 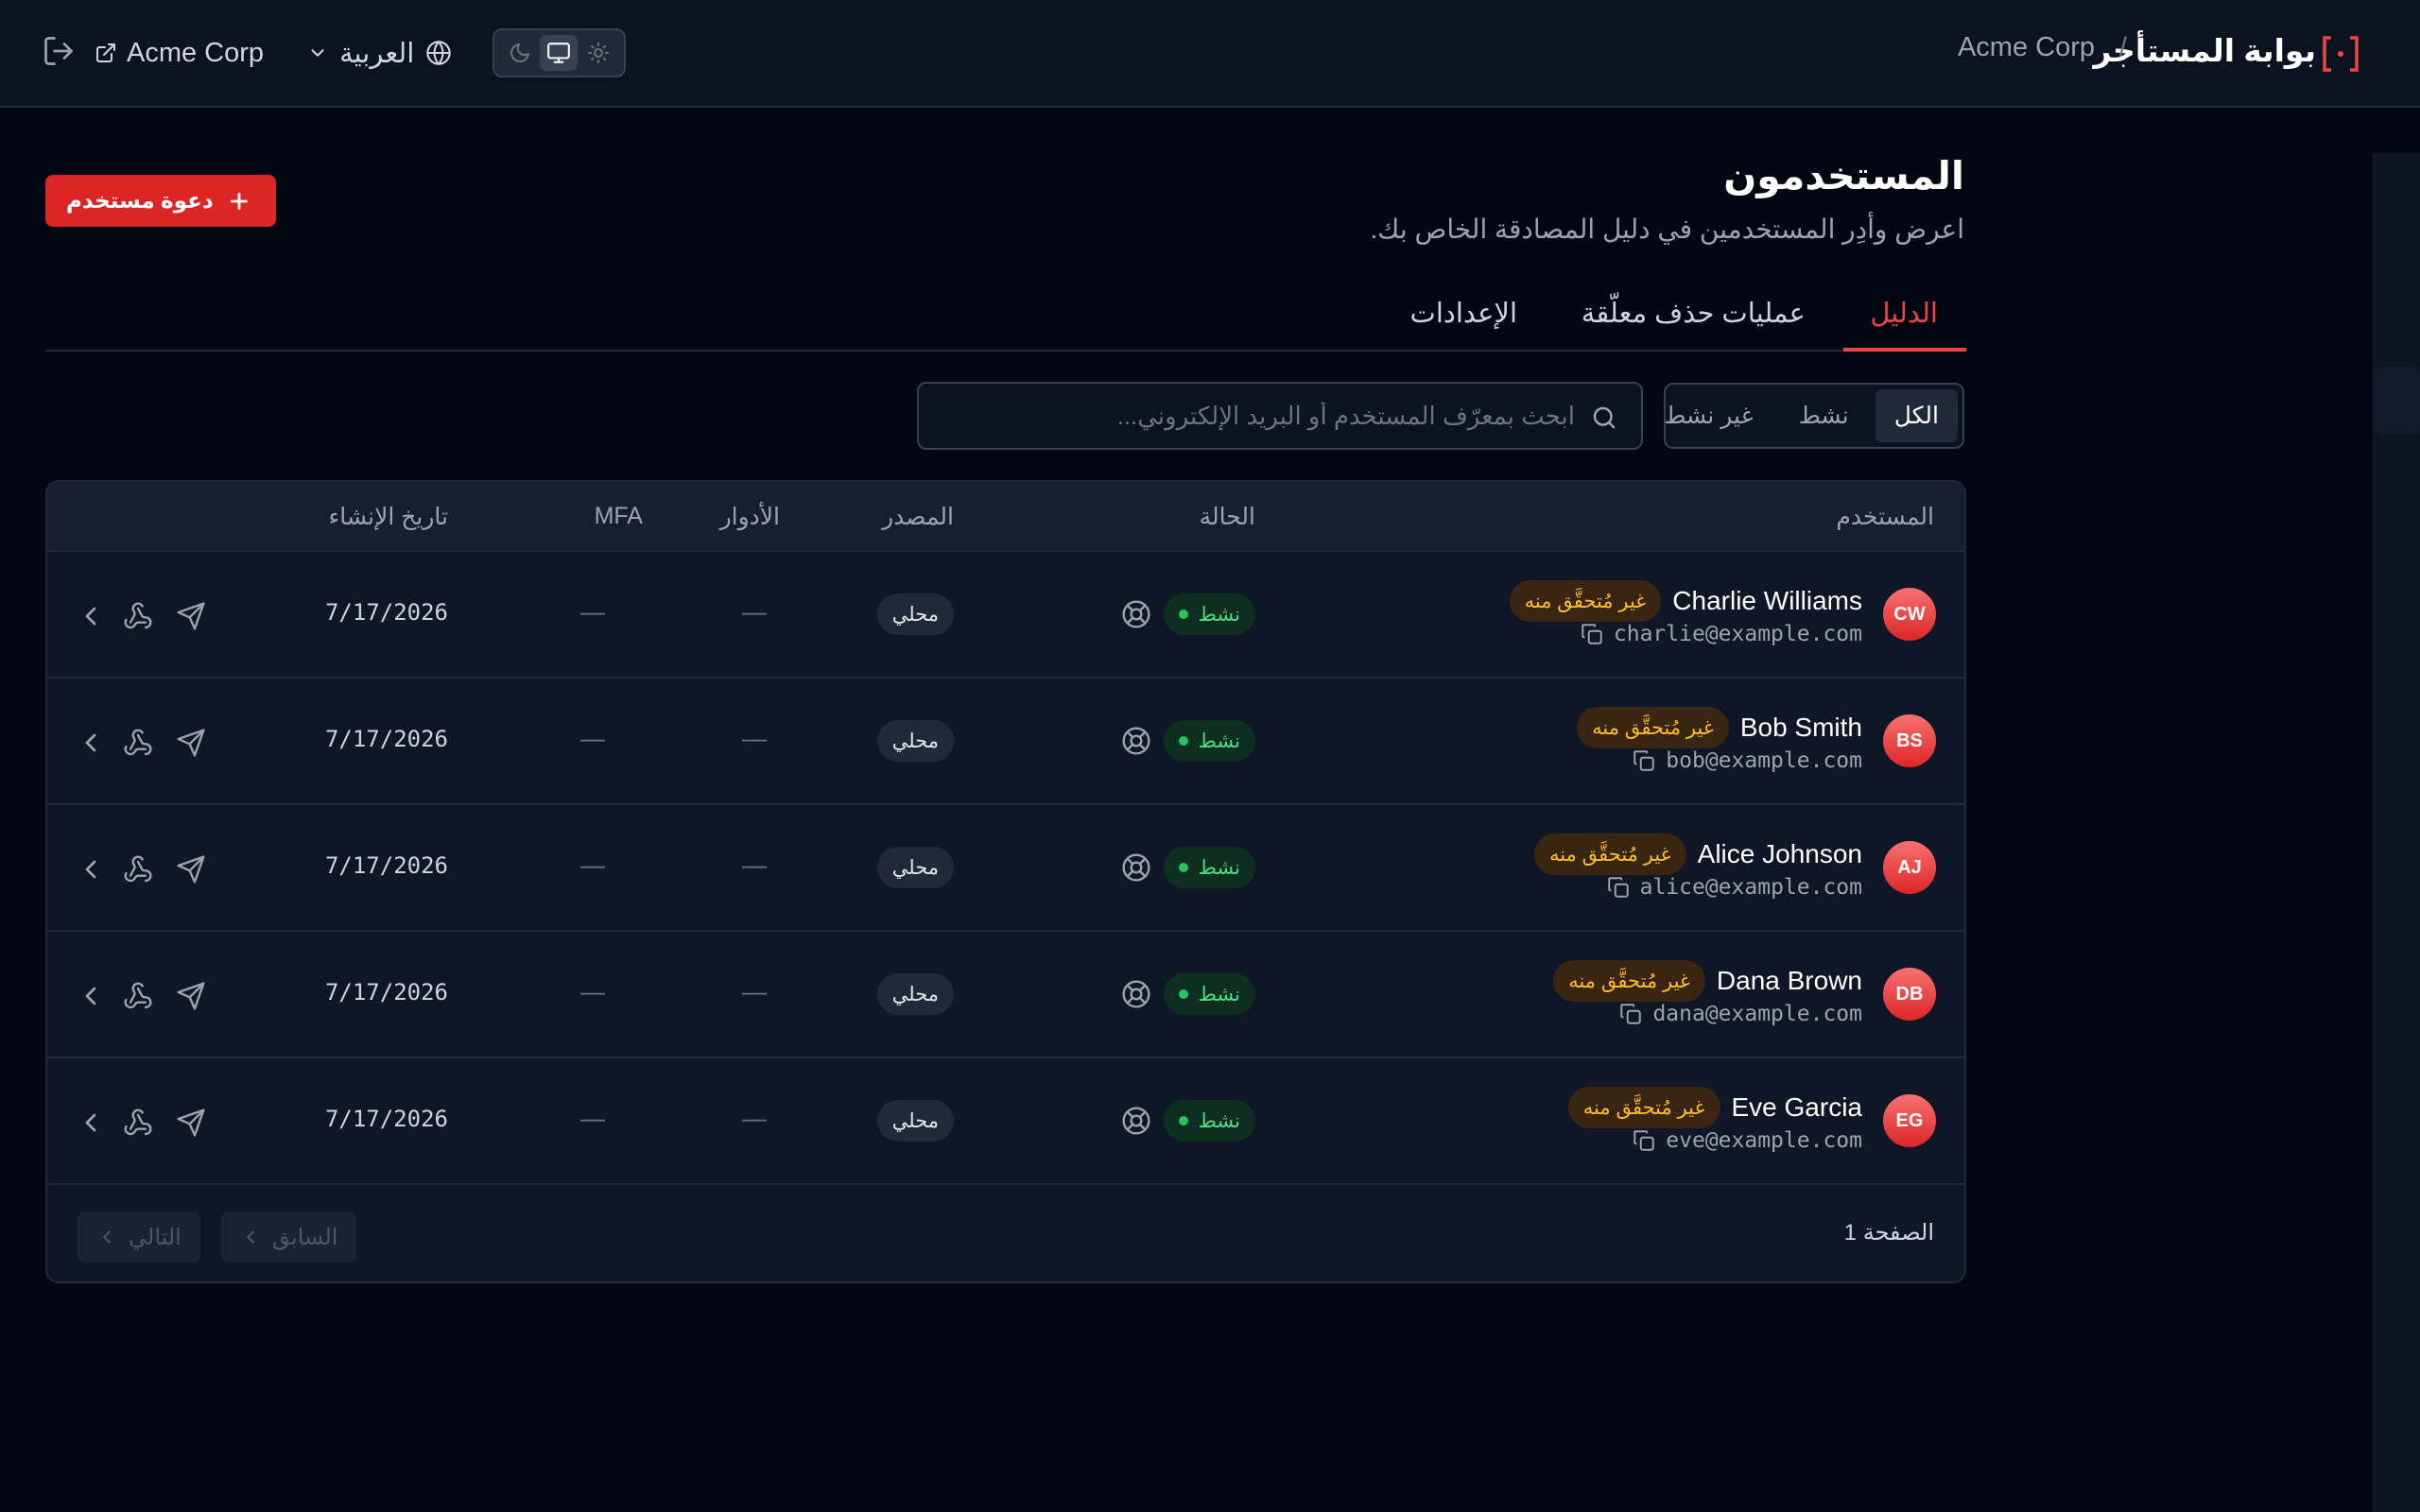 I want to click on avatar: CW, so click(x=1909, y=614).